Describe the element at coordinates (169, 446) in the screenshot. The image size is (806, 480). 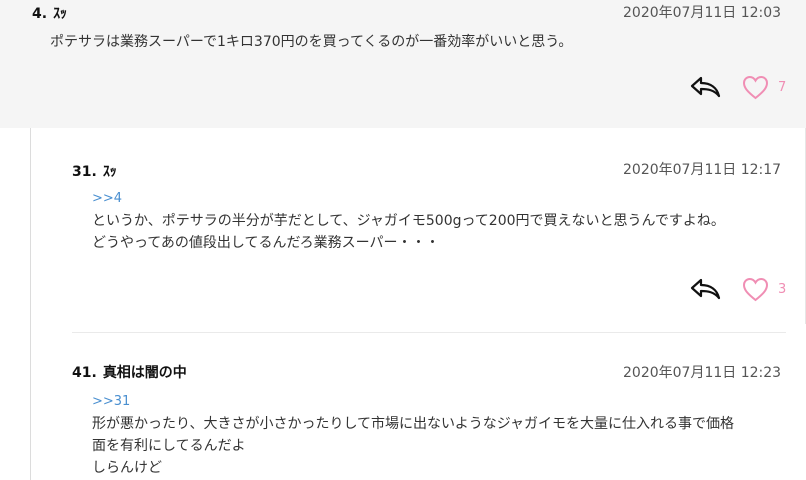
I see `comment-body-line: 面を有利にしてるんだよ` at that location.